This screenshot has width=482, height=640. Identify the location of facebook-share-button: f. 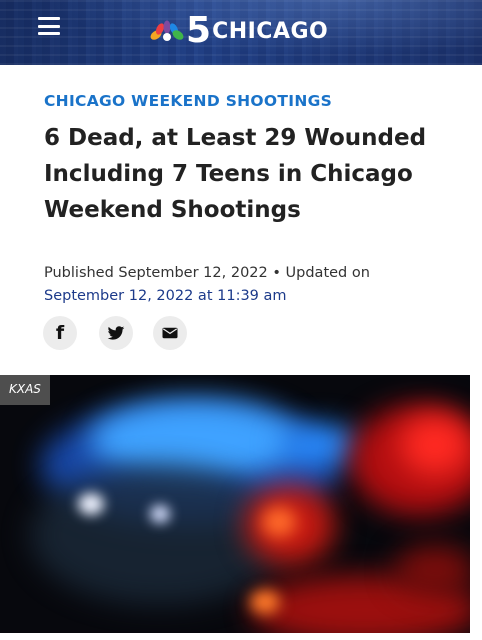
(60, 333).